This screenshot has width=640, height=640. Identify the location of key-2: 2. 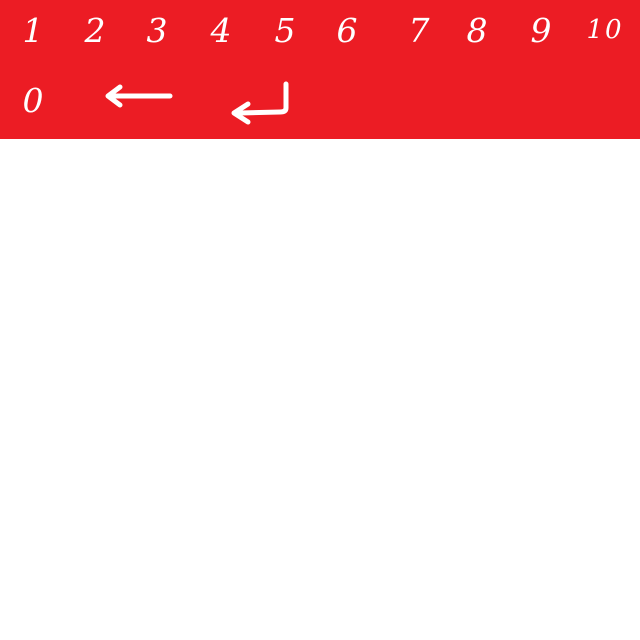
(95, 30).